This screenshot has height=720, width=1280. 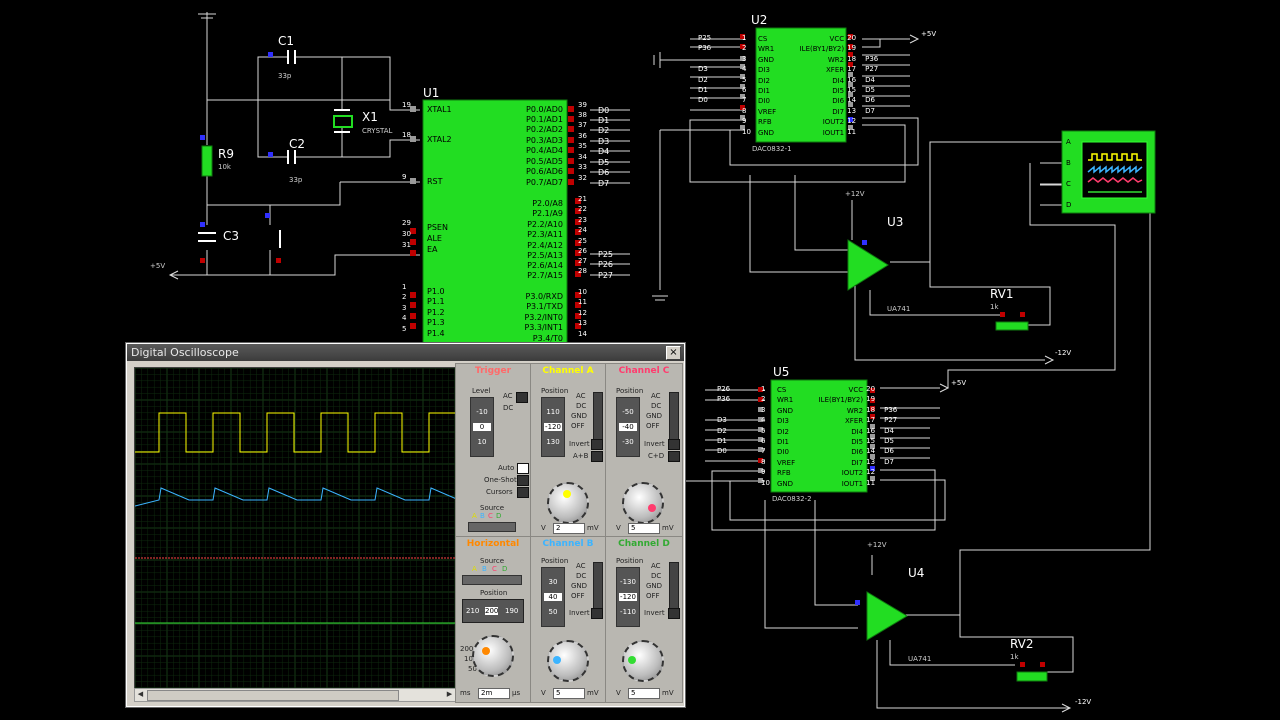 I want to click on channel-c-invert-button, so click(x=674, y=444).